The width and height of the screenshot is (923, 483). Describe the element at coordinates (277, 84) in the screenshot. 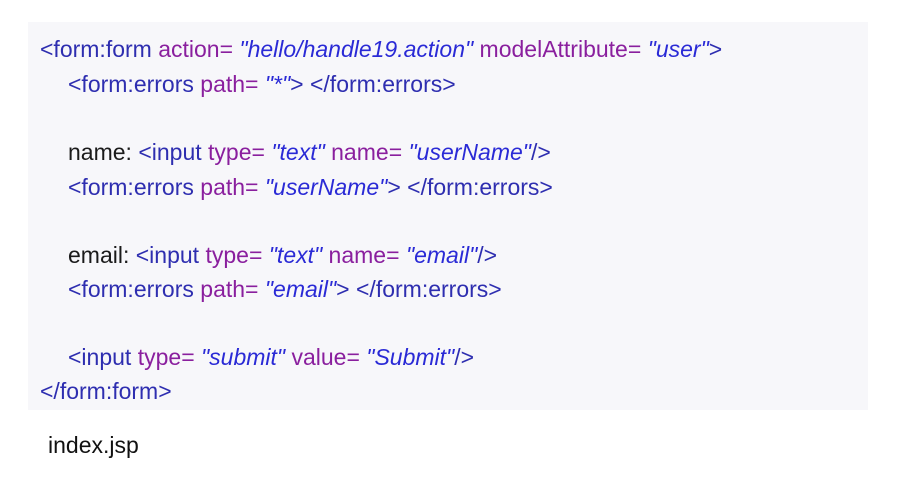

I see `code-token-string: "*"` at that location.